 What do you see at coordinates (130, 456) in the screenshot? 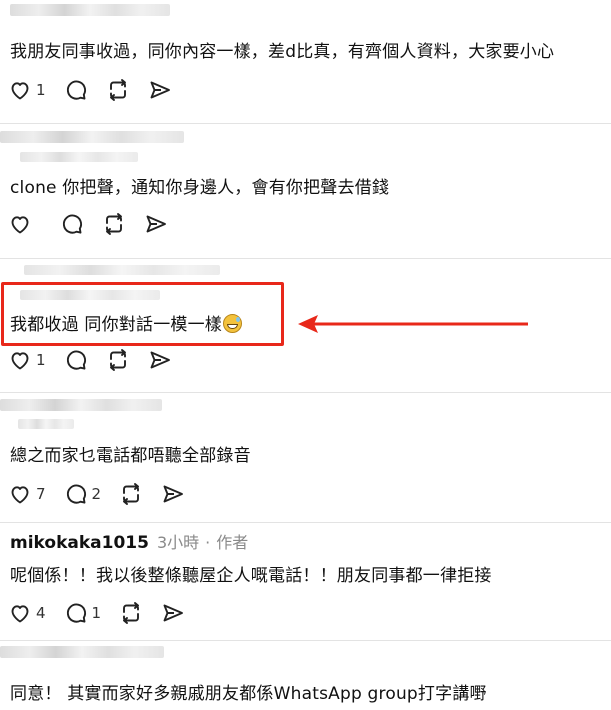
I see `post-text: 總之而家乜電話都唔聽全部錄音` at bounding box center [130, 456].